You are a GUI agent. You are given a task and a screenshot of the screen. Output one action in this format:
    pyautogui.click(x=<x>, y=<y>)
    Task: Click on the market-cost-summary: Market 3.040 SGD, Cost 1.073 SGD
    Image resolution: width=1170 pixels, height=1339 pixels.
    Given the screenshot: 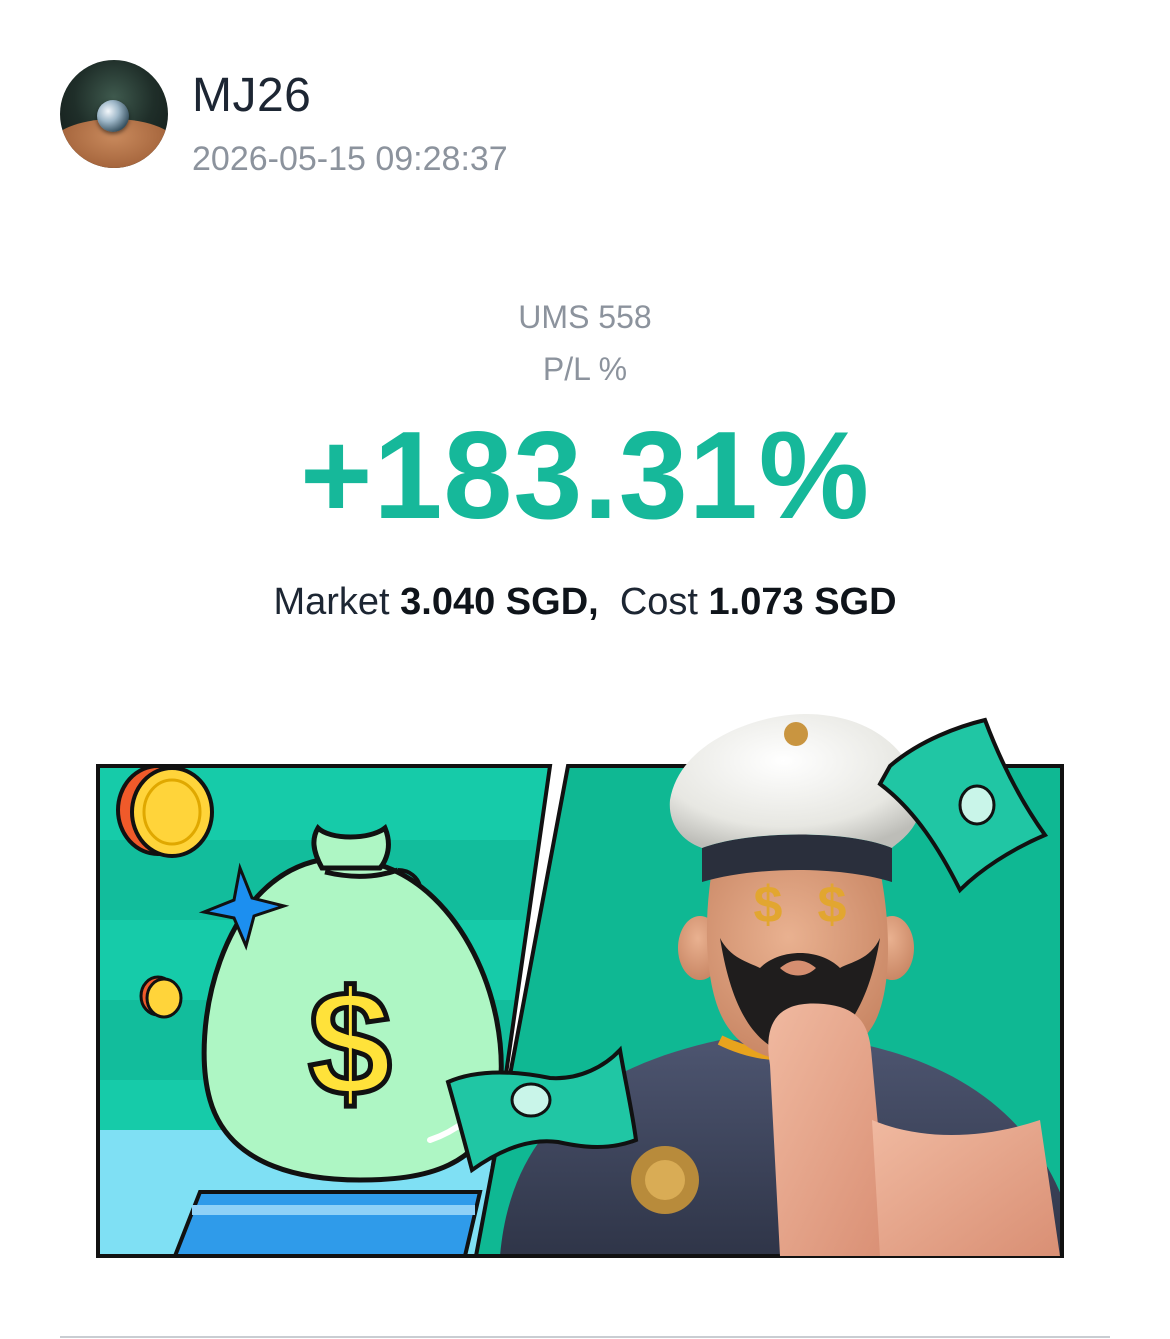 What is the action you would take?
    pyautogui.click(x=585, y=602)
    